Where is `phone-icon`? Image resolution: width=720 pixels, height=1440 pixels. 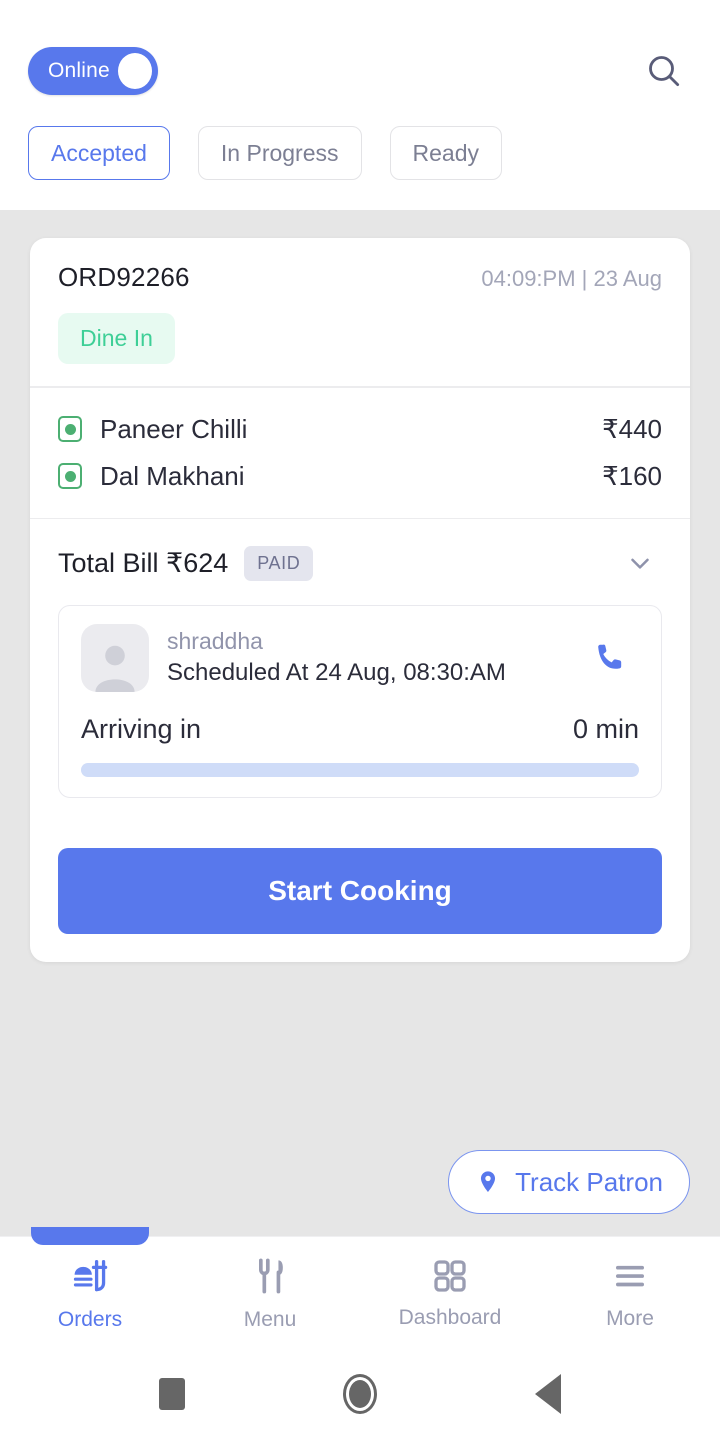
phone-icon is located at coordinates (610, 656).